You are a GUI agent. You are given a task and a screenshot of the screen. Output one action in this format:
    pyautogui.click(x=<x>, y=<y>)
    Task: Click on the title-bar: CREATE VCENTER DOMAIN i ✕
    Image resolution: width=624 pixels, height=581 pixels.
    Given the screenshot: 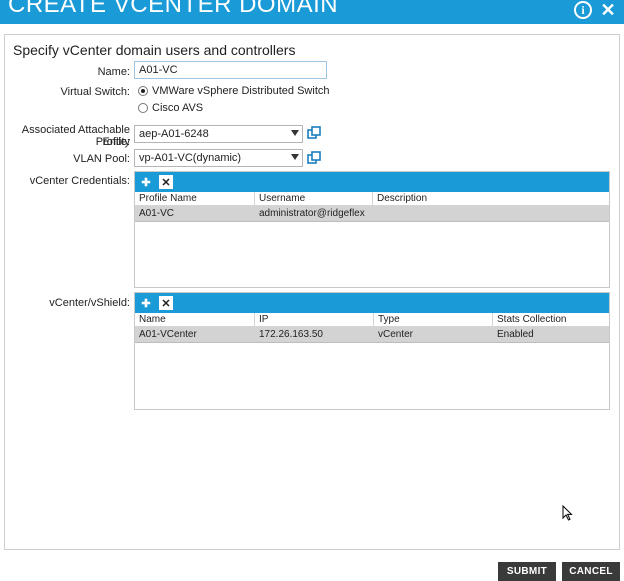 What is the action you would take?
    pyautogui.click(x=312, y=12)
    